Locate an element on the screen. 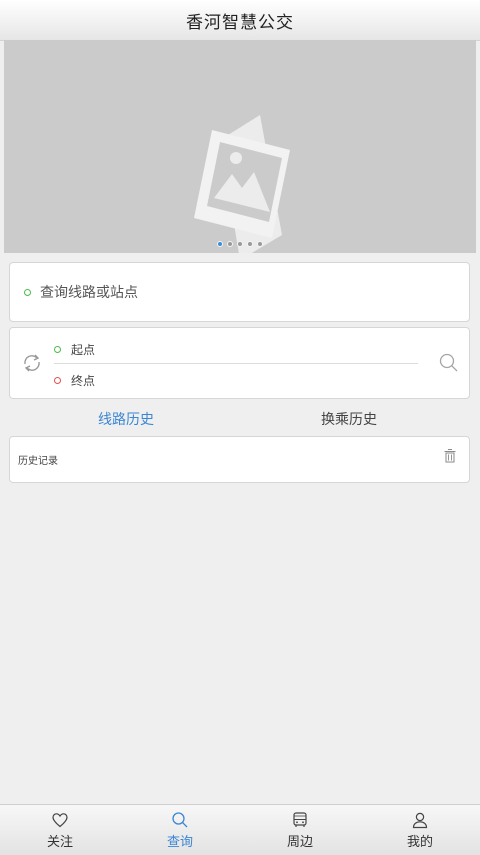 This screenshot has height=855, width=480. swap-icon is located at coordinates (32, 363).